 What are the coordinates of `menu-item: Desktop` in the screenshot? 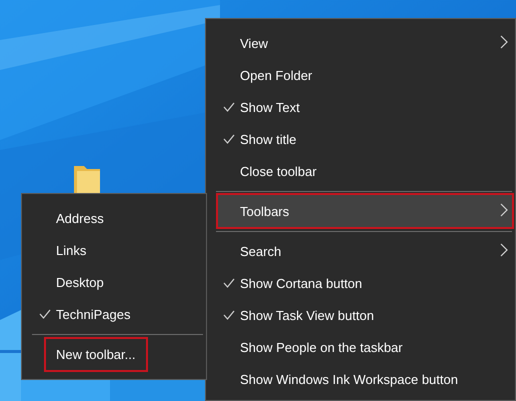 It's located at (118, 282).